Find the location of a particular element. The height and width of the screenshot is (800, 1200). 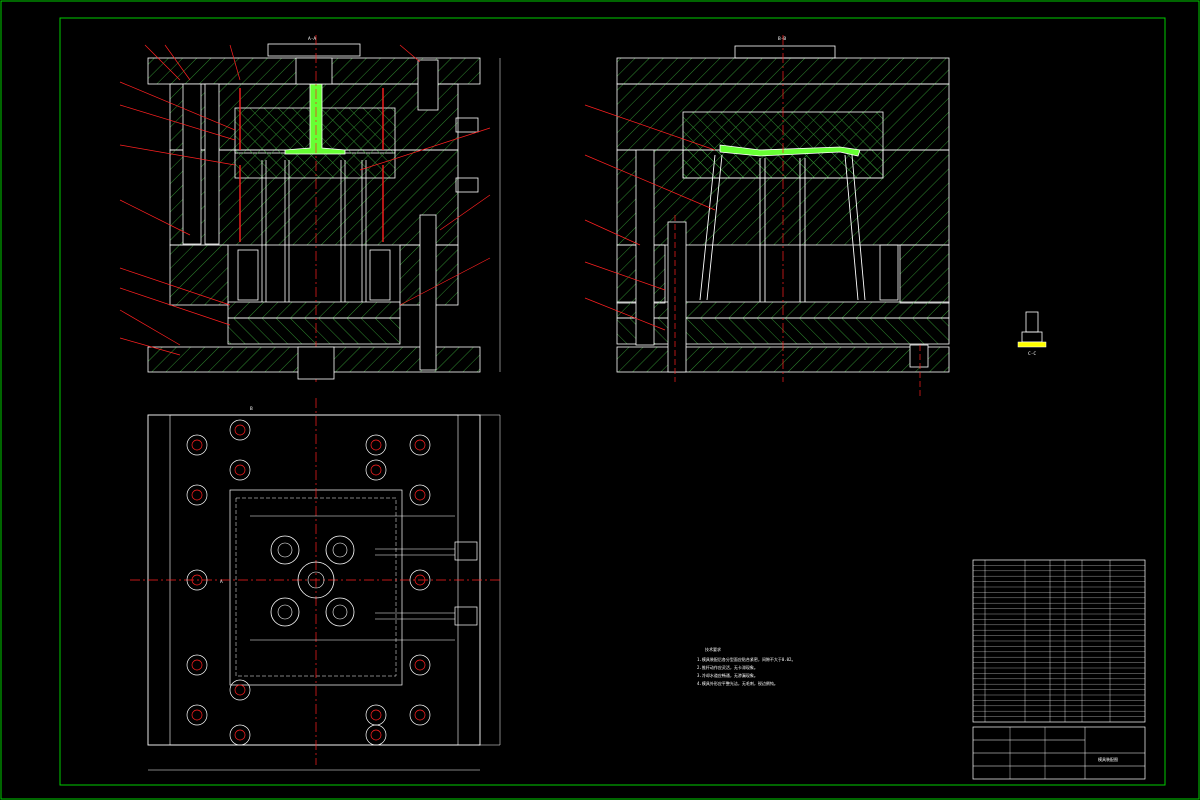

plan-mark-a: A is located at coordinates (221, 582).